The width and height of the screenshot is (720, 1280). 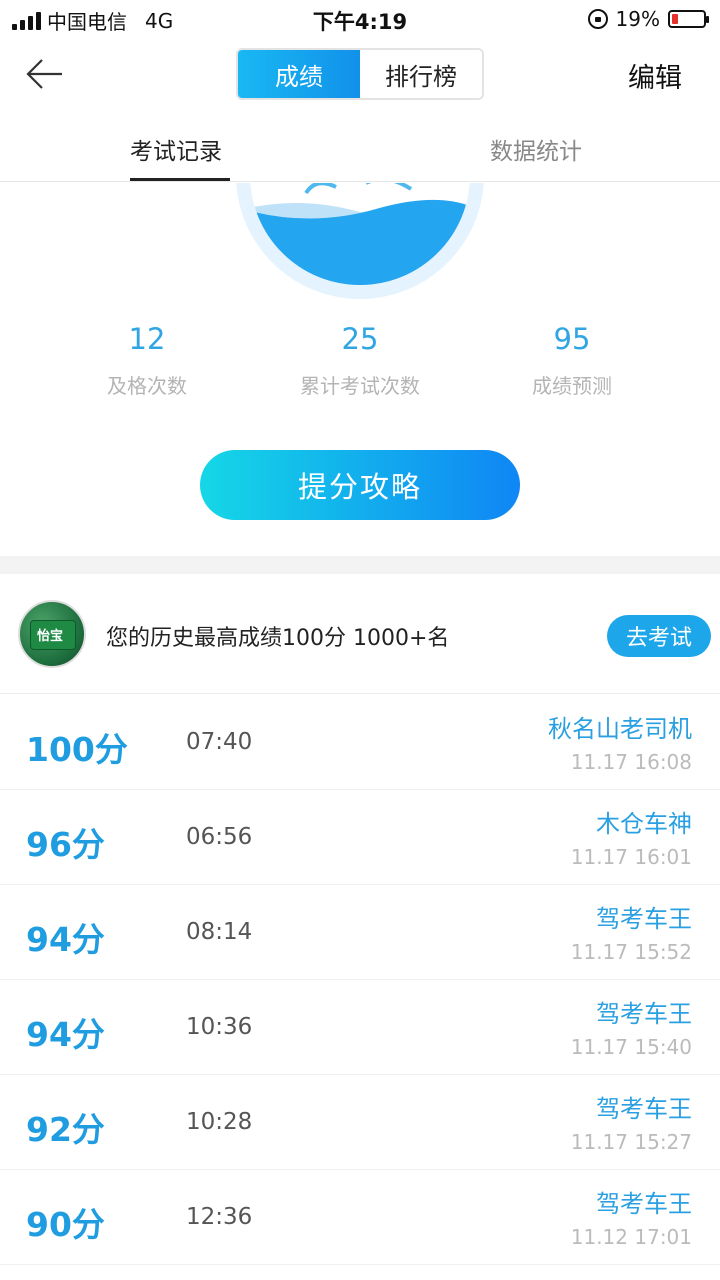 I want to click on stat-label: 及格次数, so click(x=147, y=386).